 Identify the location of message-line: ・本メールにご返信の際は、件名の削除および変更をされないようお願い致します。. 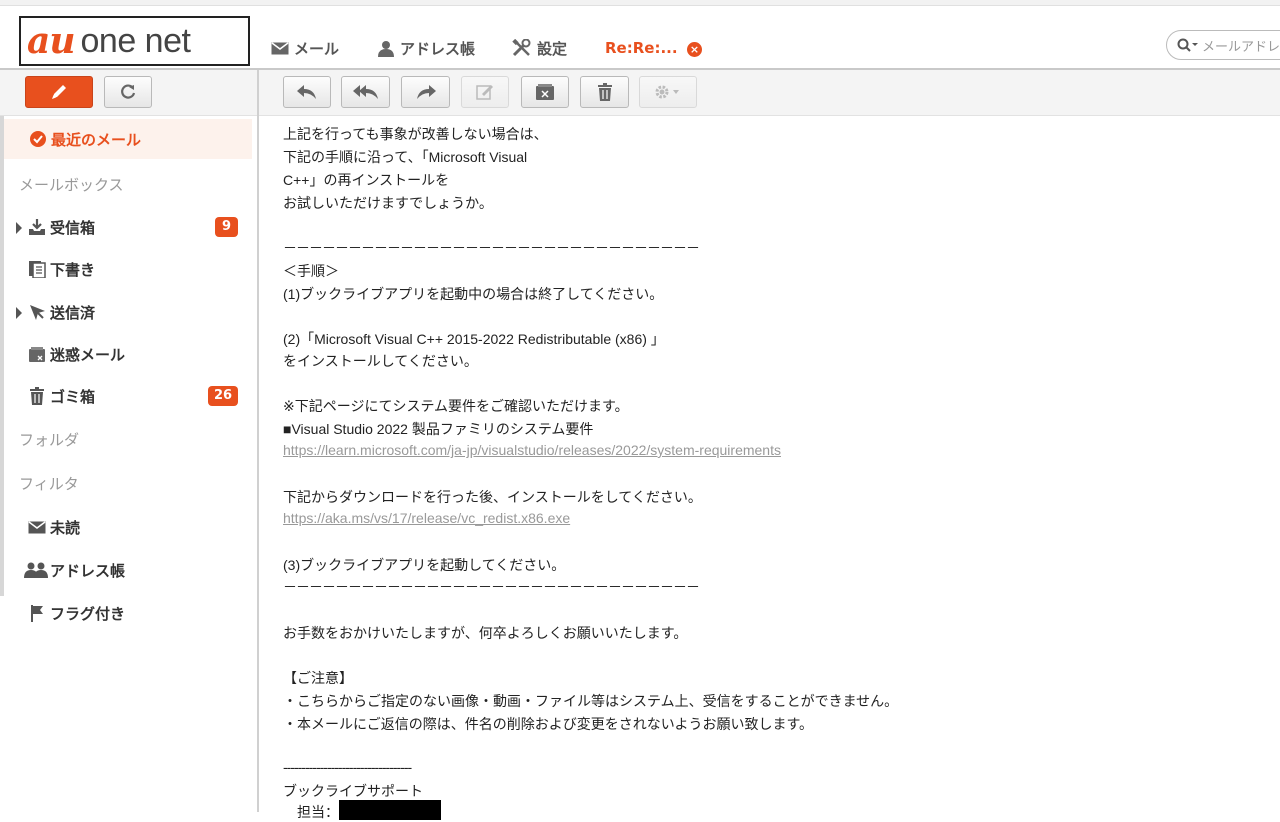
(548, 724).